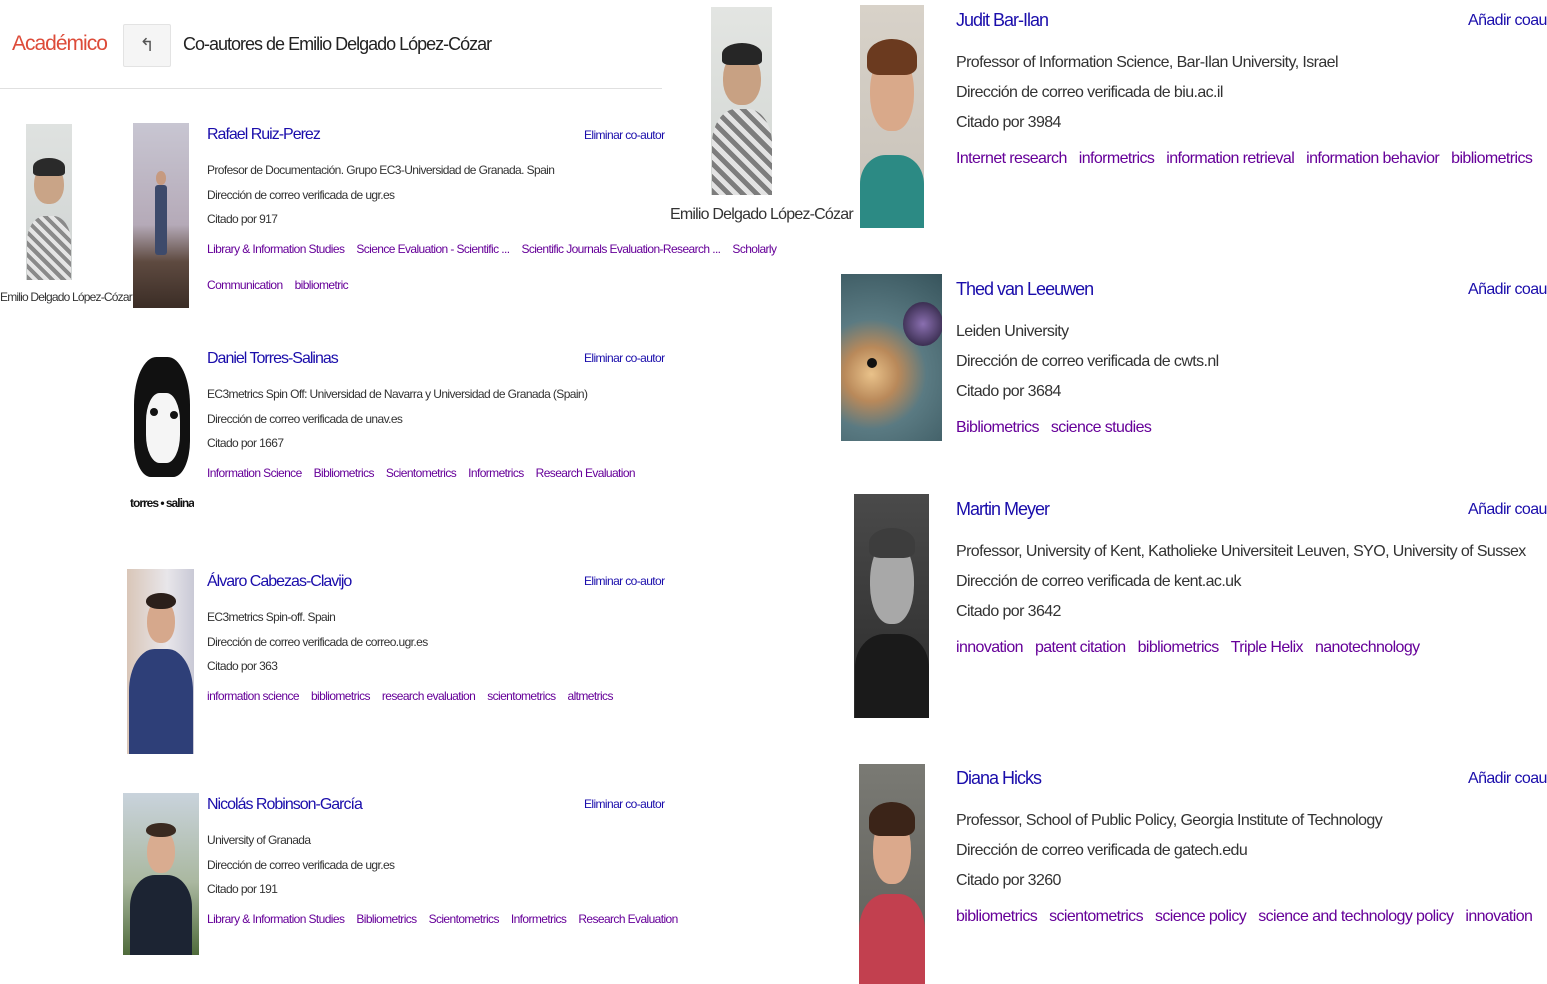 This screenshot has width=1547, height=984. Describe the element at coordinates (1012, 331) in the screenshot. I see `suggestion-affiliation: Leiden University` at that location.